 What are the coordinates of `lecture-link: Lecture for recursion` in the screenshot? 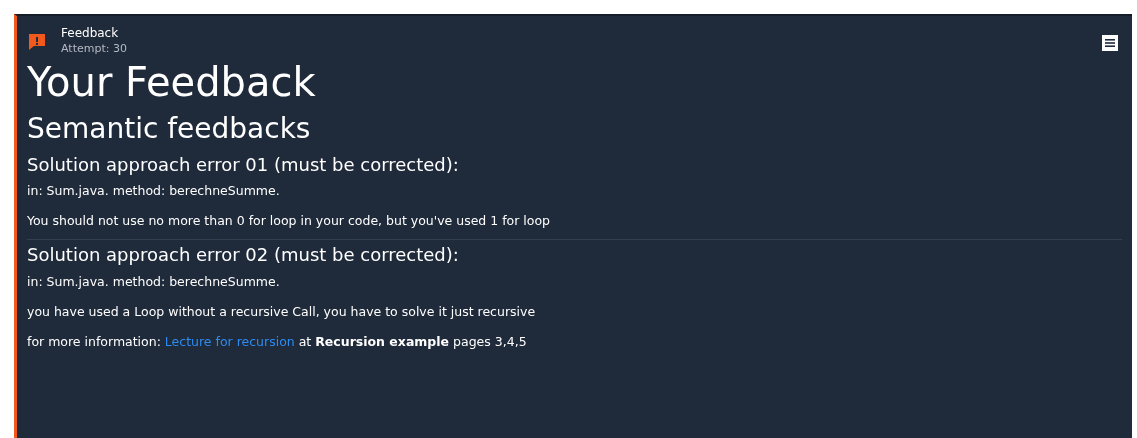 It's located at (229, 341).